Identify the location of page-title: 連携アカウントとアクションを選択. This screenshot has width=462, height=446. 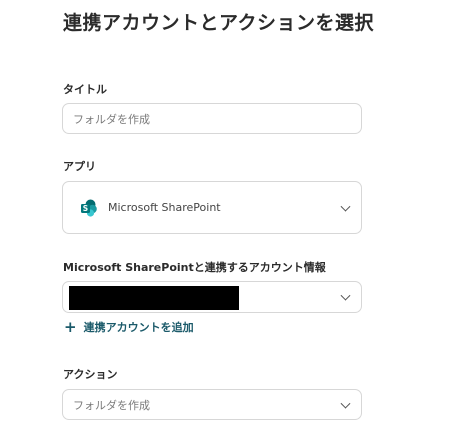
(219, 23).